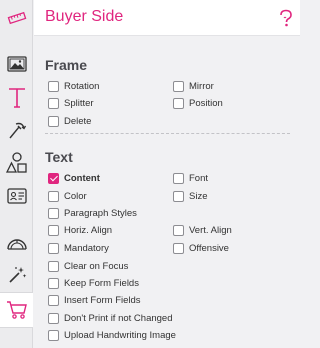 This screenshot has width=320, height=348. I want to click on option-label: Font, so click(199, 178).